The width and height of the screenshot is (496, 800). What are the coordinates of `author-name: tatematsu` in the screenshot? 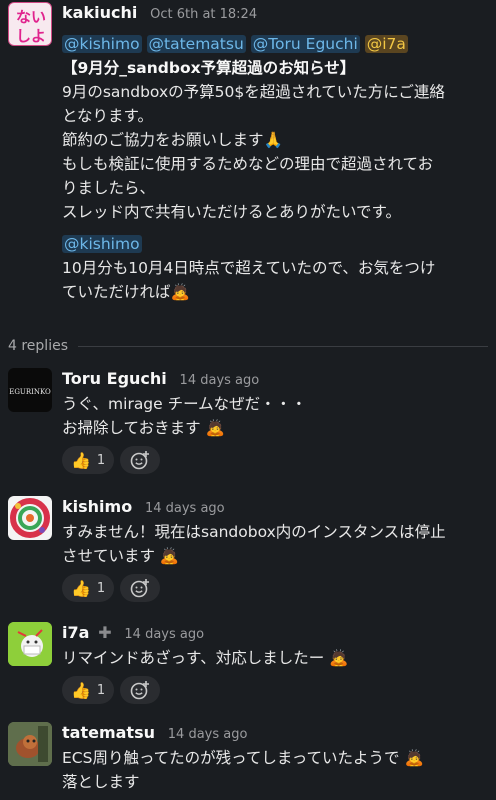 It's located at (108, 732).